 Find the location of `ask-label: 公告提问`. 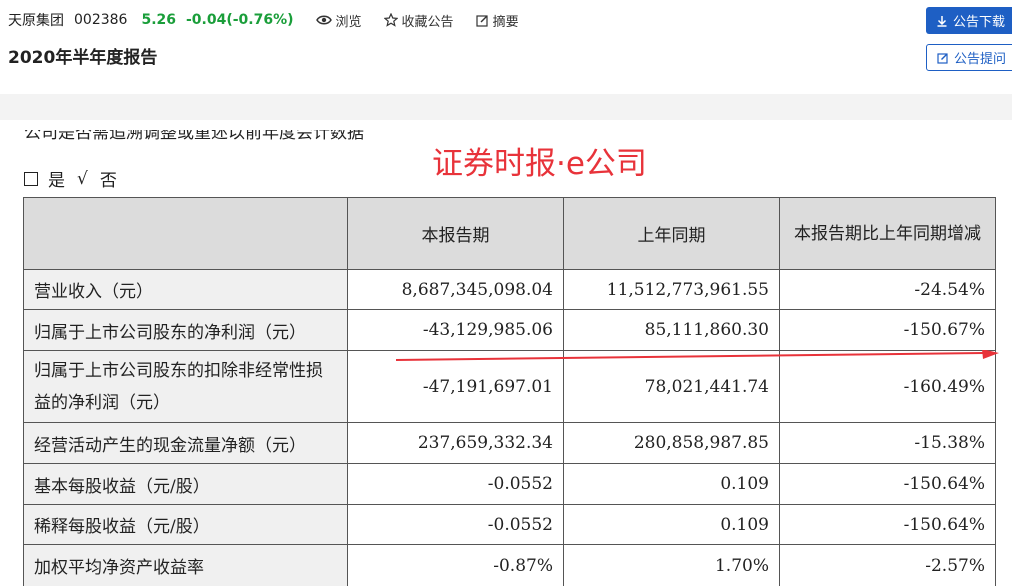

ask-label: 公告提问 is located at coordinates (980, 59).